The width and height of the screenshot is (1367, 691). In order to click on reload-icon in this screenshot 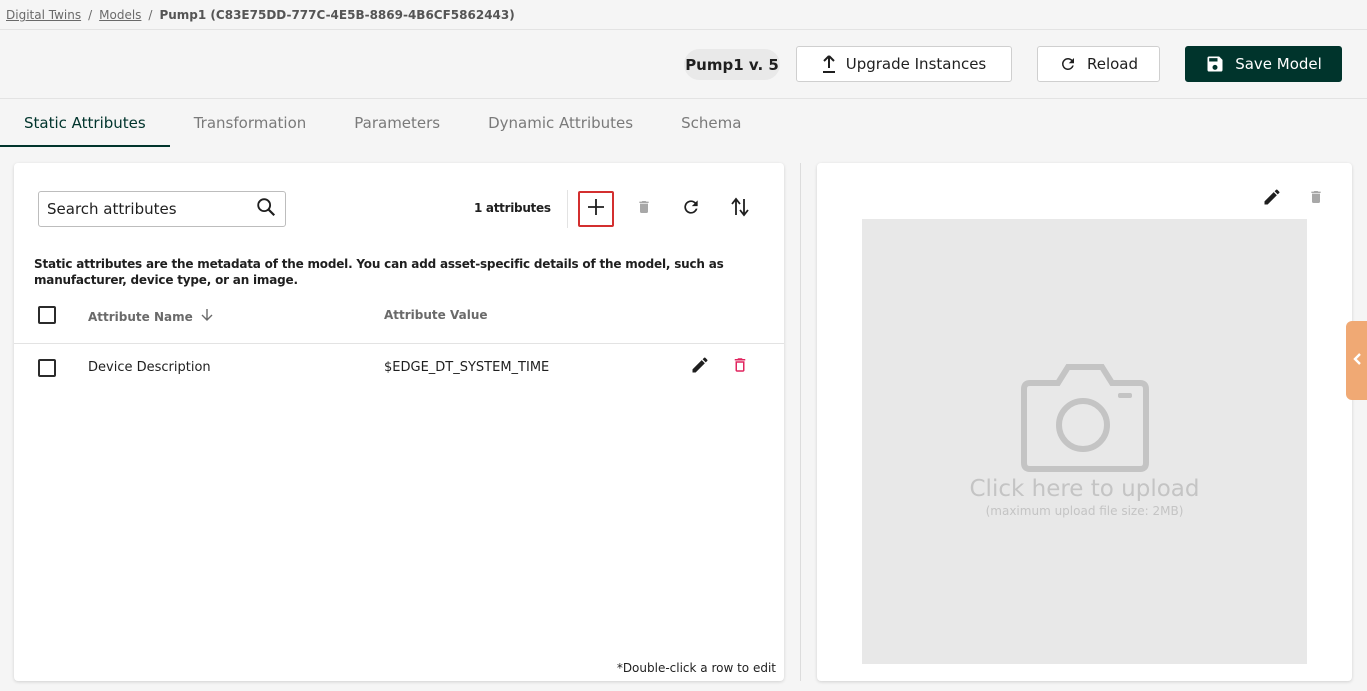, I will do `click(1068, 64)`.